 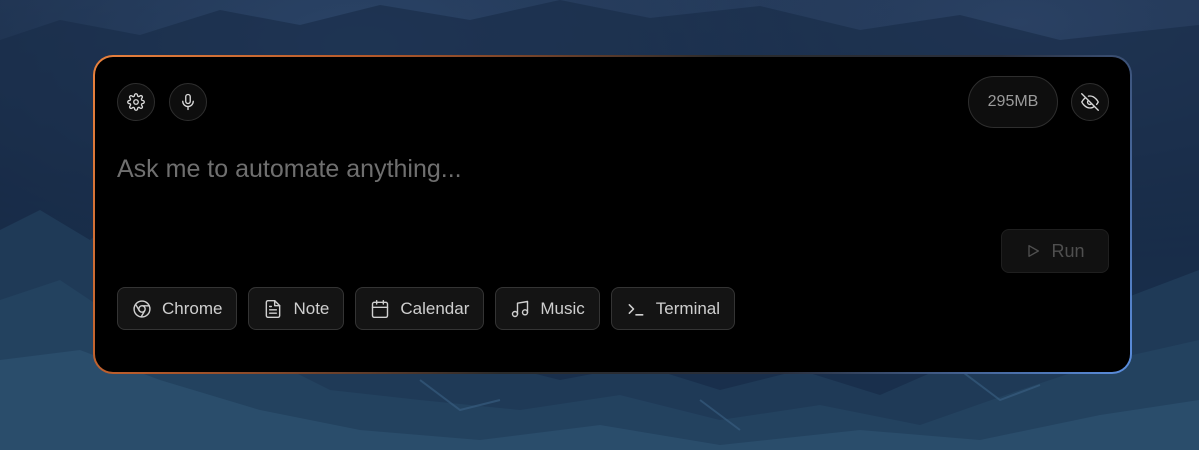 I want to click on gear-icon, so click(x=136, y=102).